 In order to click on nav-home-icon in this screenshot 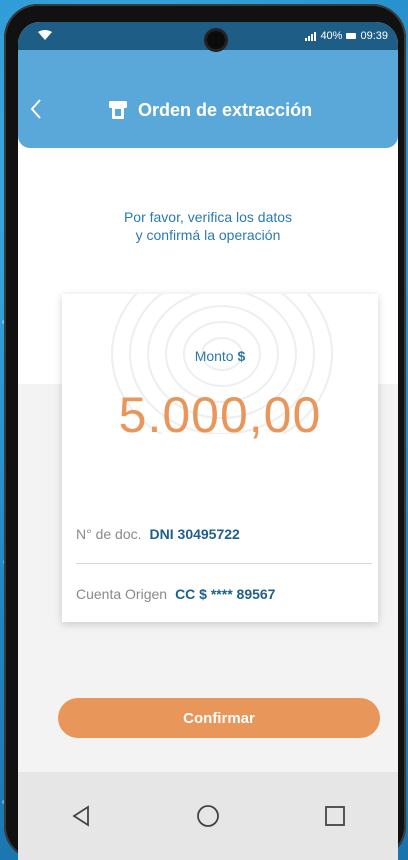, I will do `click(208, 816)`.